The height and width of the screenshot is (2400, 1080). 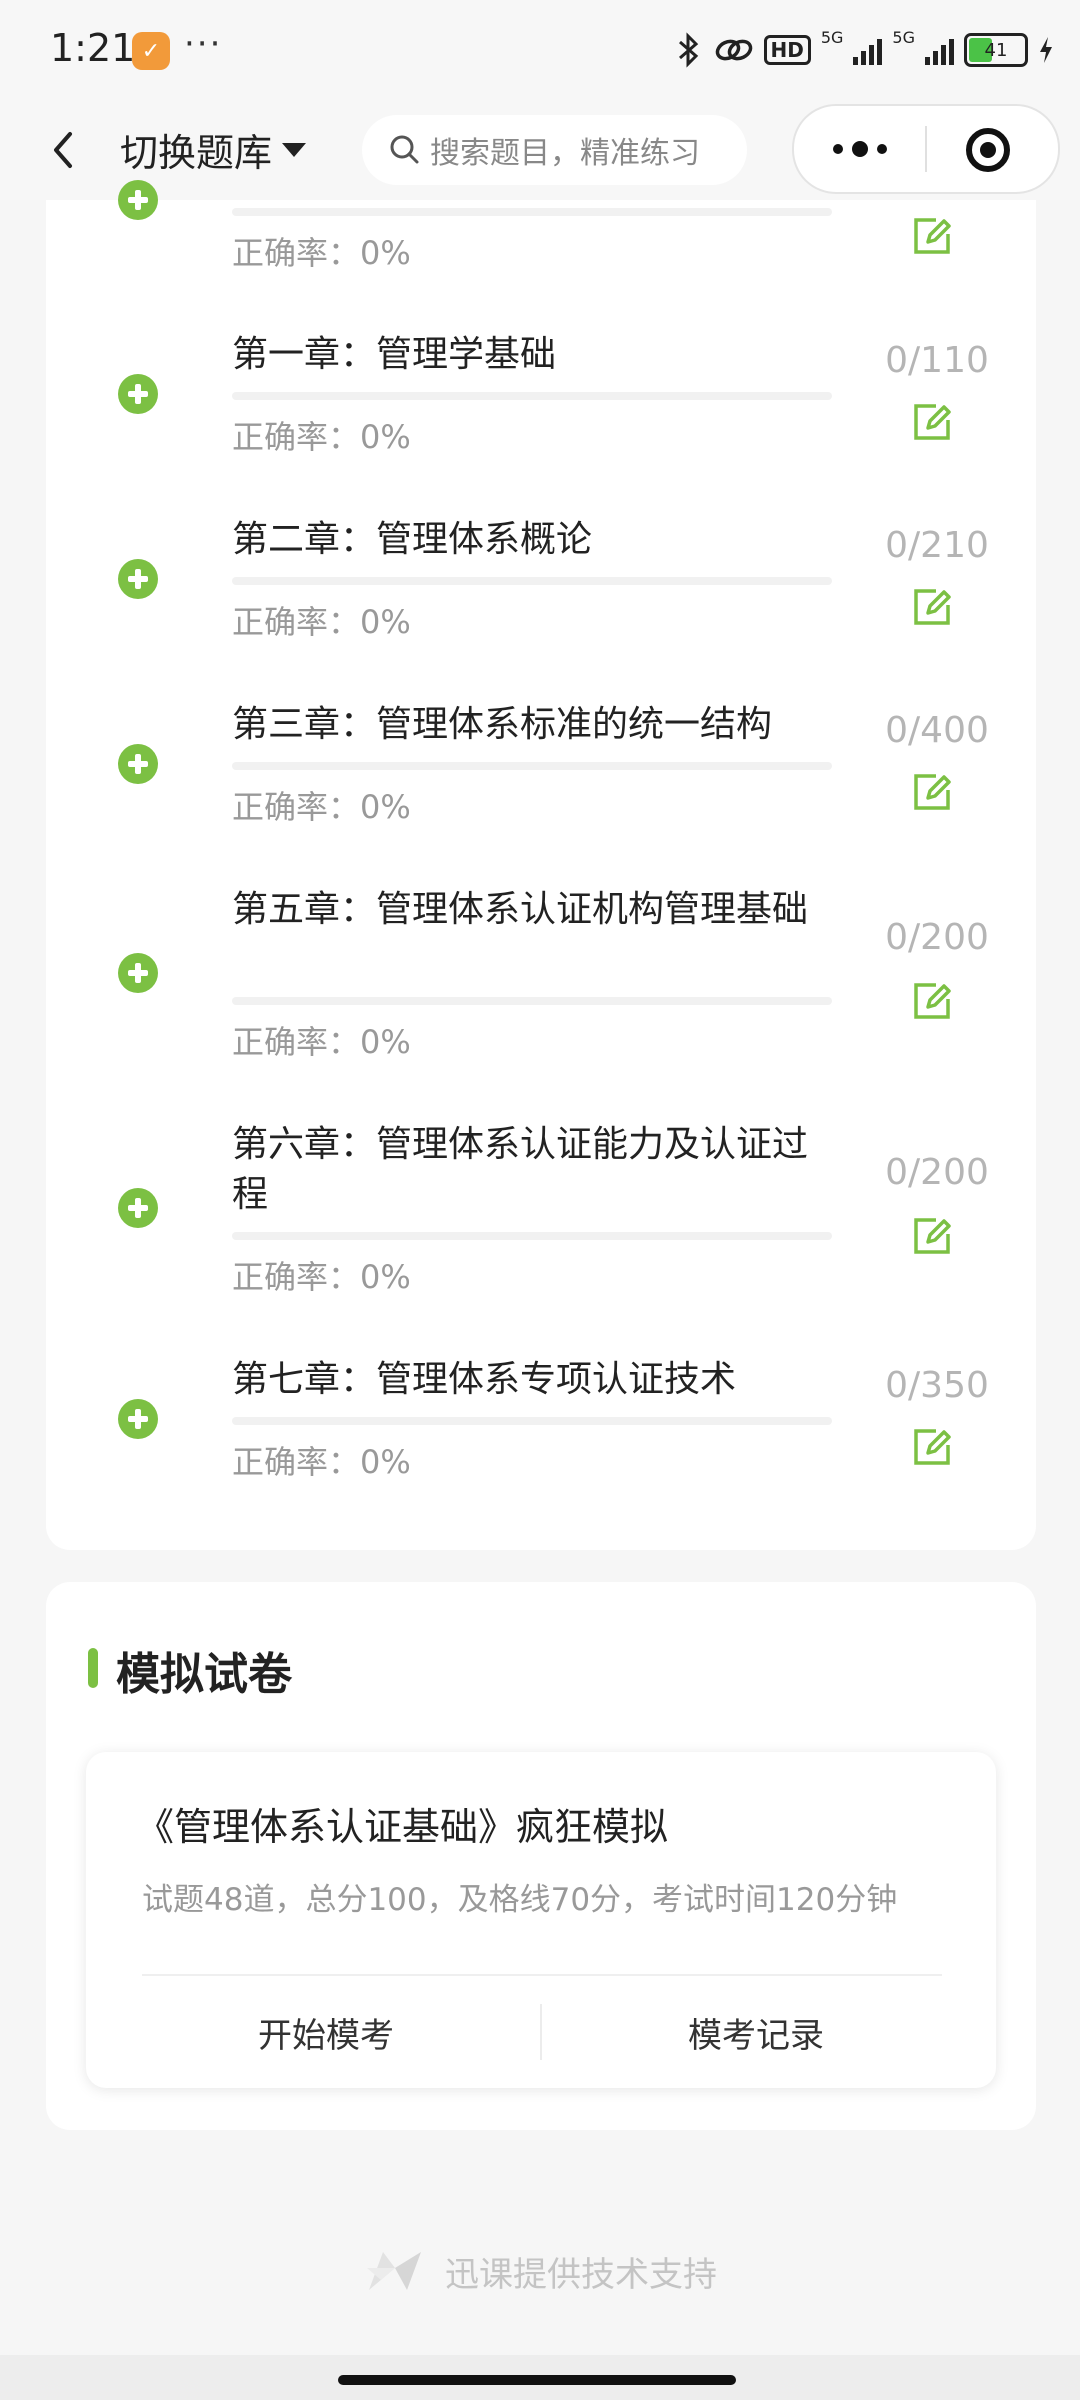 I want to click on nav-bar: 切换题库 搜索题目，精准练习, so click(x=540, y=150).